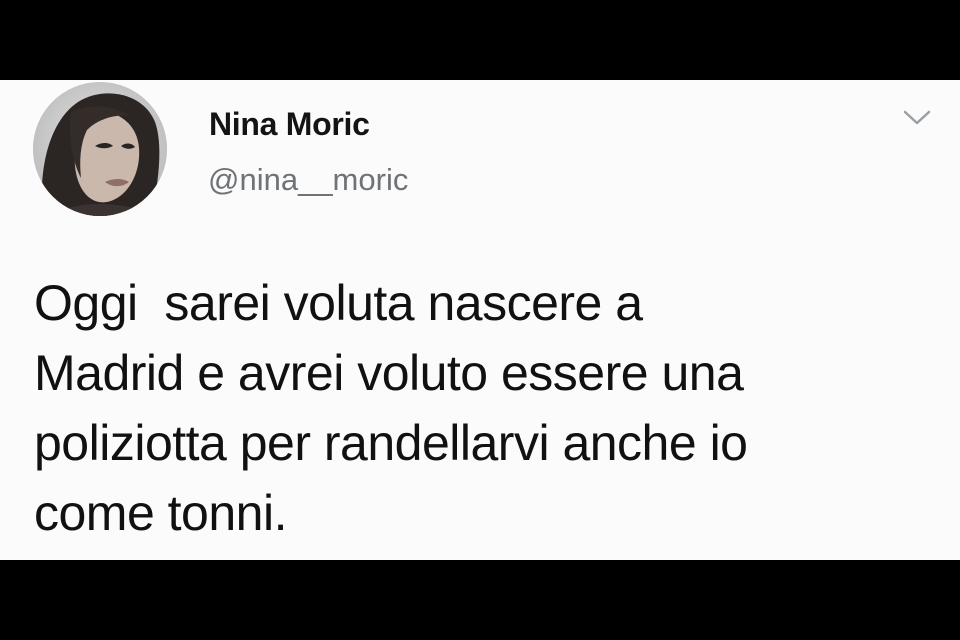 This screenshot has height=640, width=960. What do you see at coordinates (160, 513) in the screenshot?
I see `tweet-text-line: come tonni.` at bounding box center [160, 513].